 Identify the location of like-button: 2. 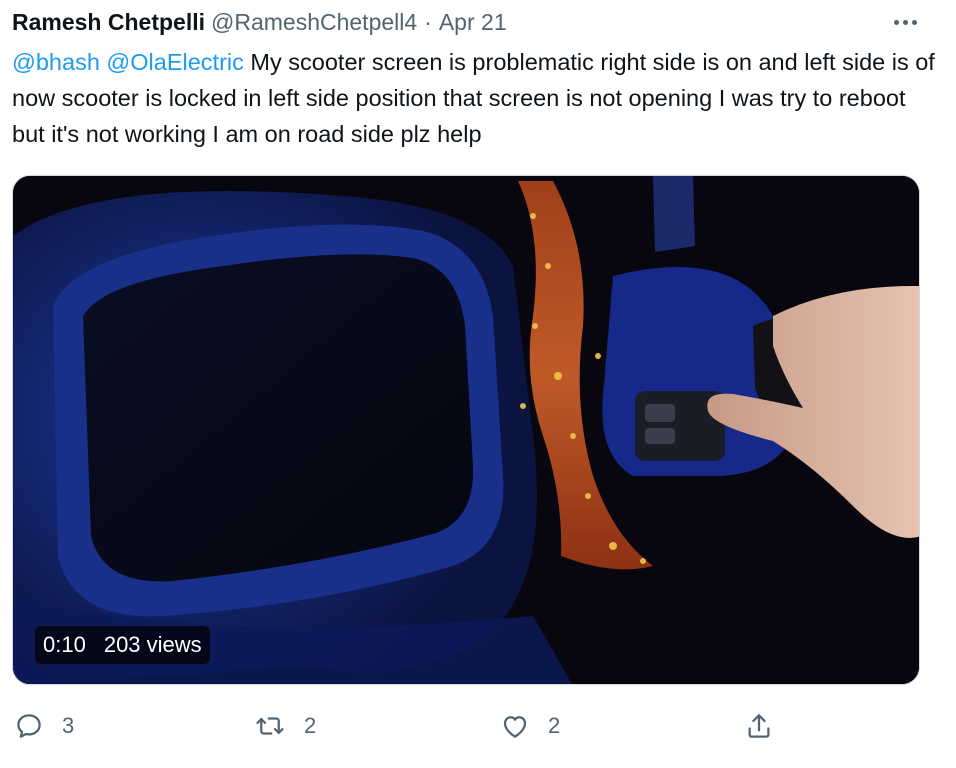
(530, 726).